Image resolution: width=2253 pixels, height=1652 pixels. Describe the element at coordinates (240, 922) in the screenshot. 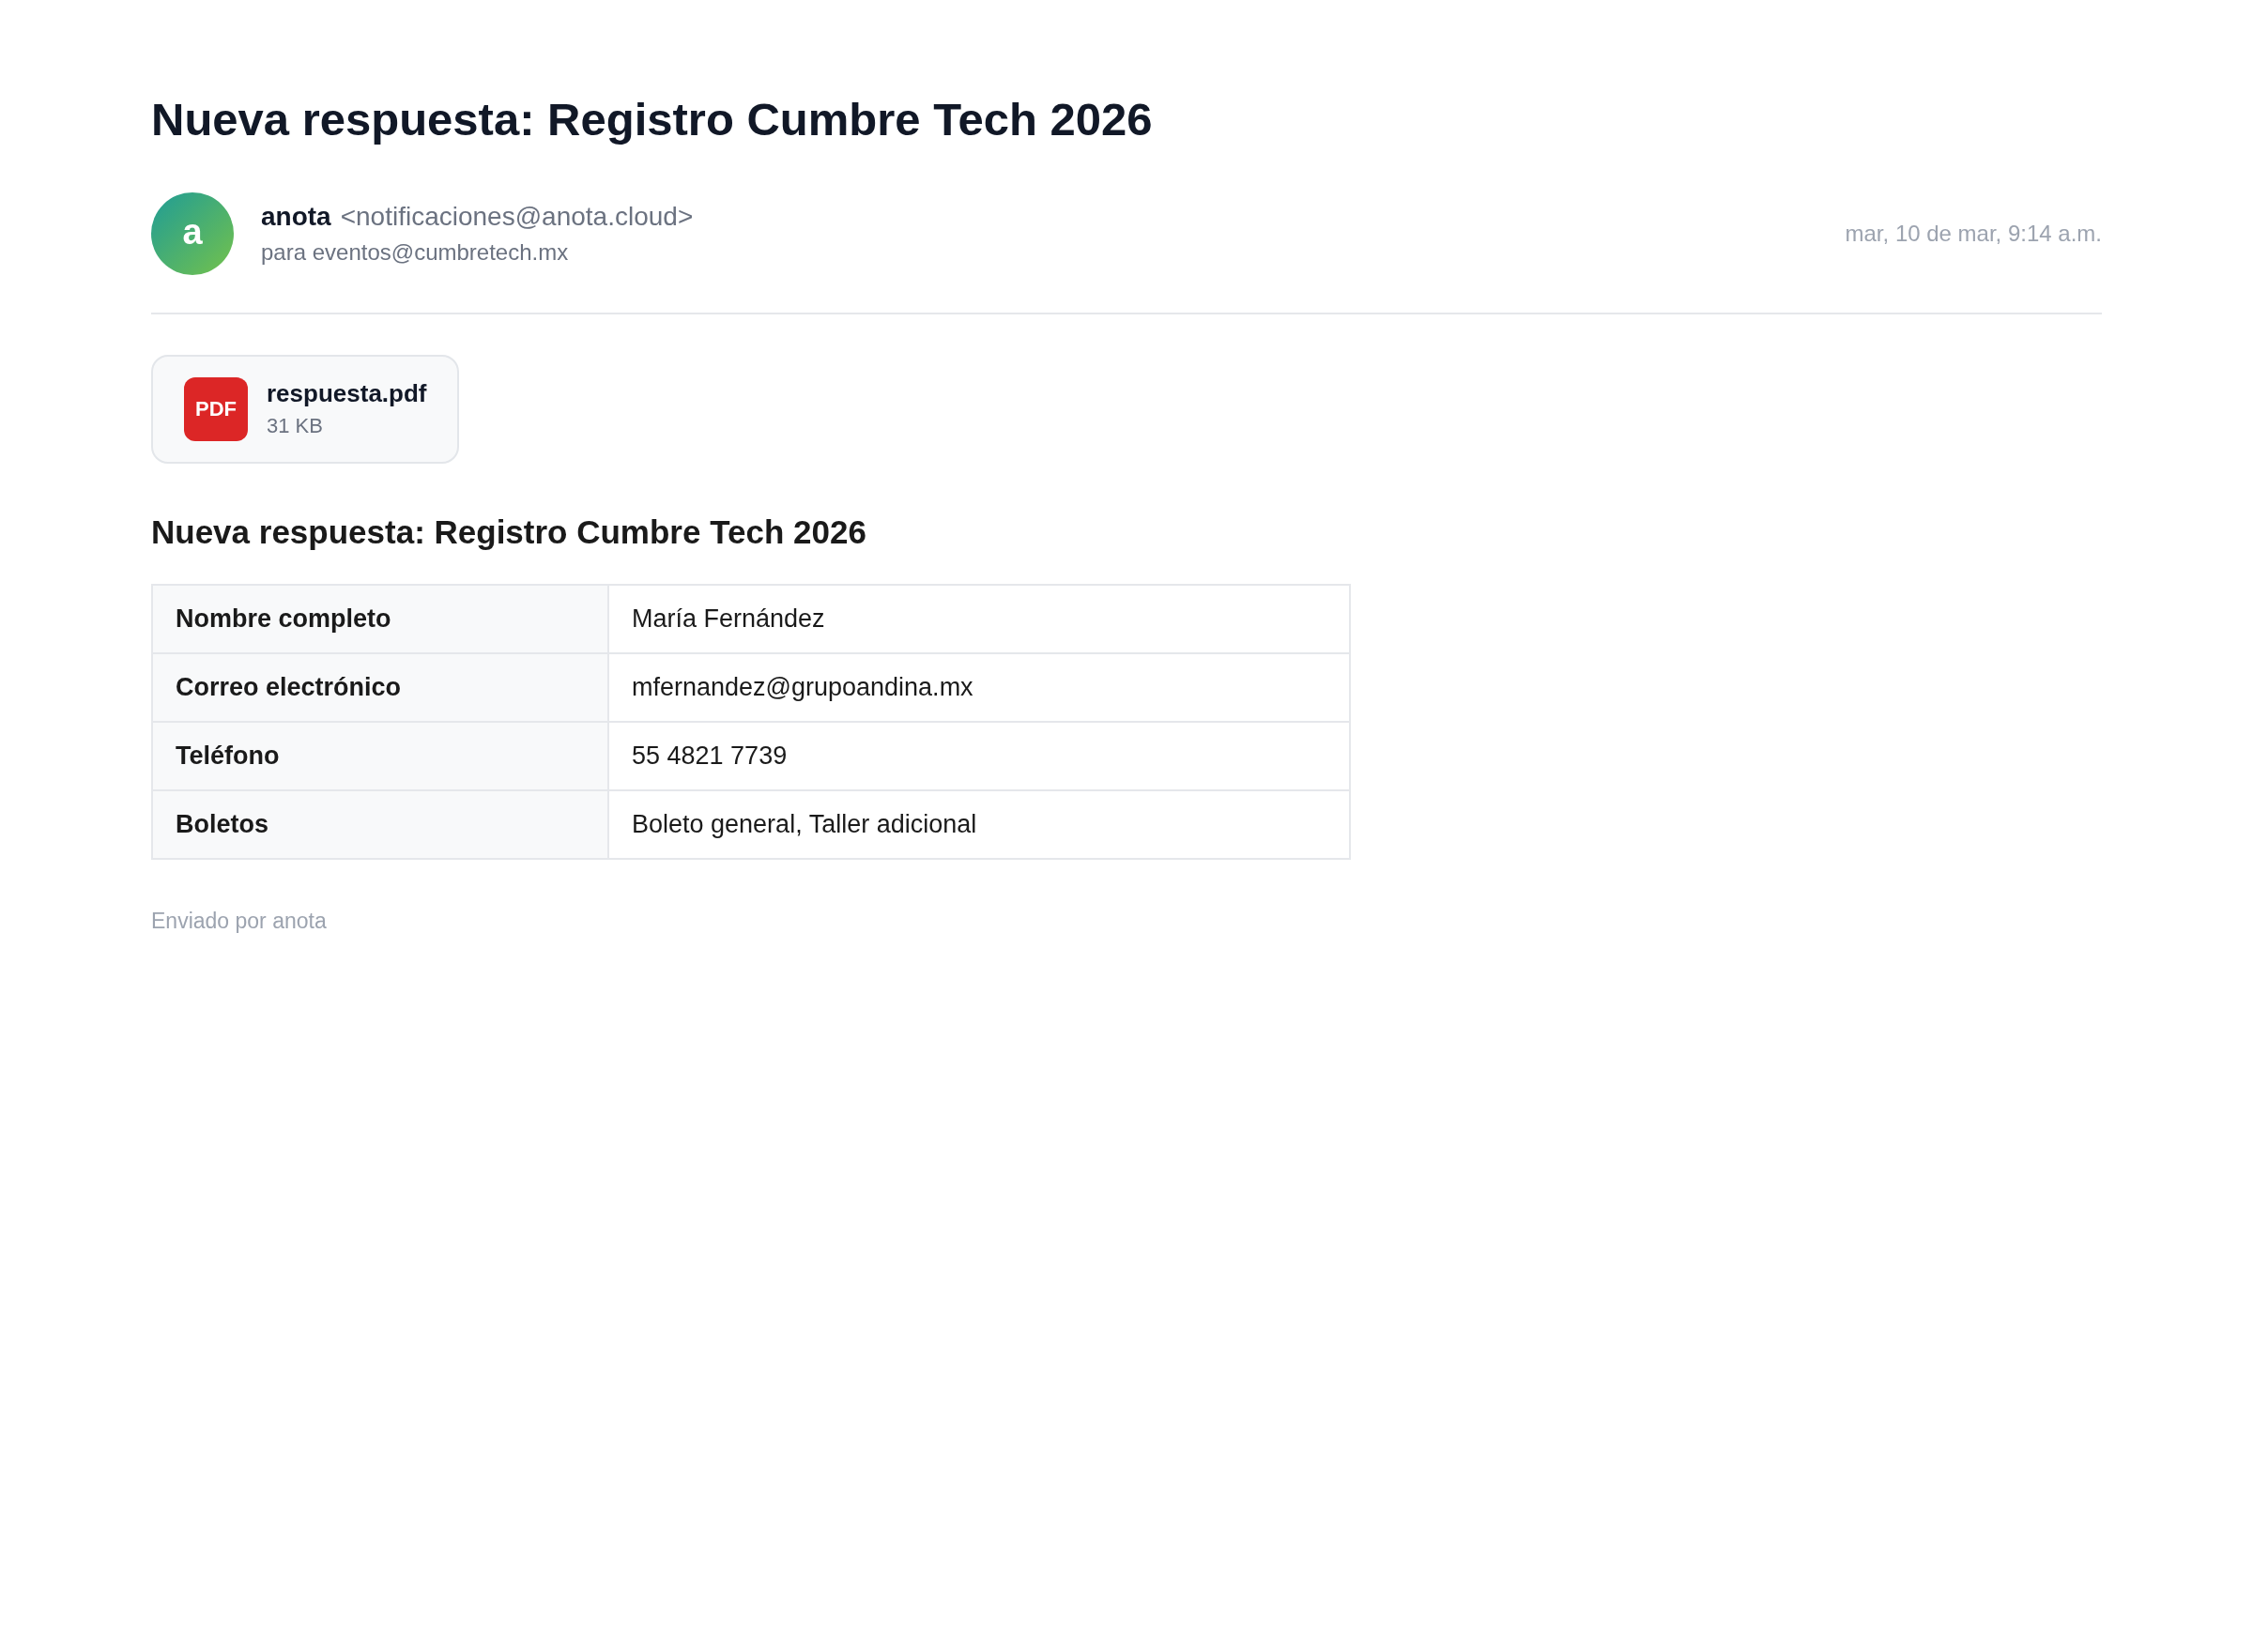

I see `footer-text: Enviado por anota` at that location.